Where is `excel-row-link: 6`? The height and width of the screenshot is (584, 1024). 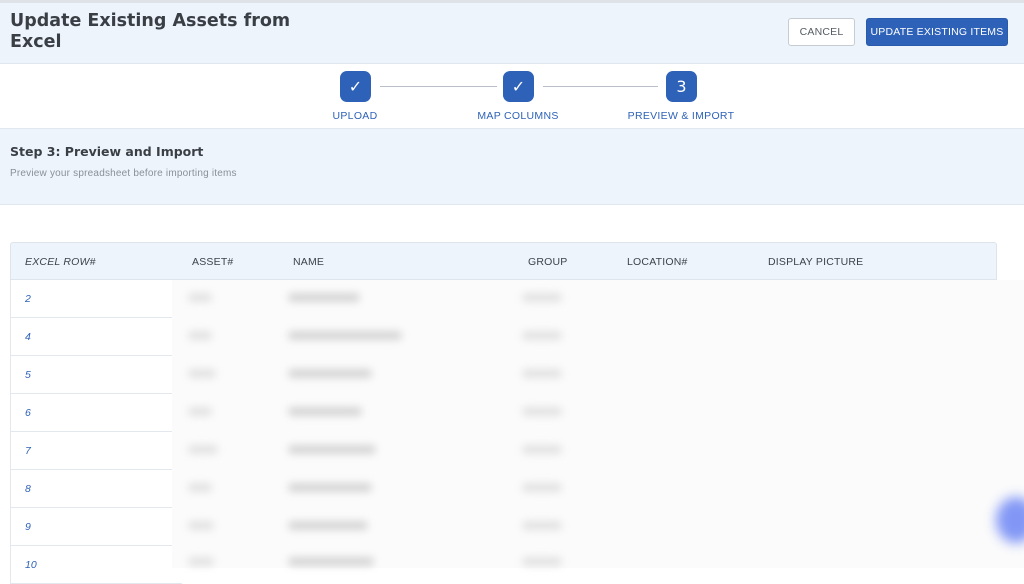
excel-row-link: 6 is located at coordinates (28, 413).